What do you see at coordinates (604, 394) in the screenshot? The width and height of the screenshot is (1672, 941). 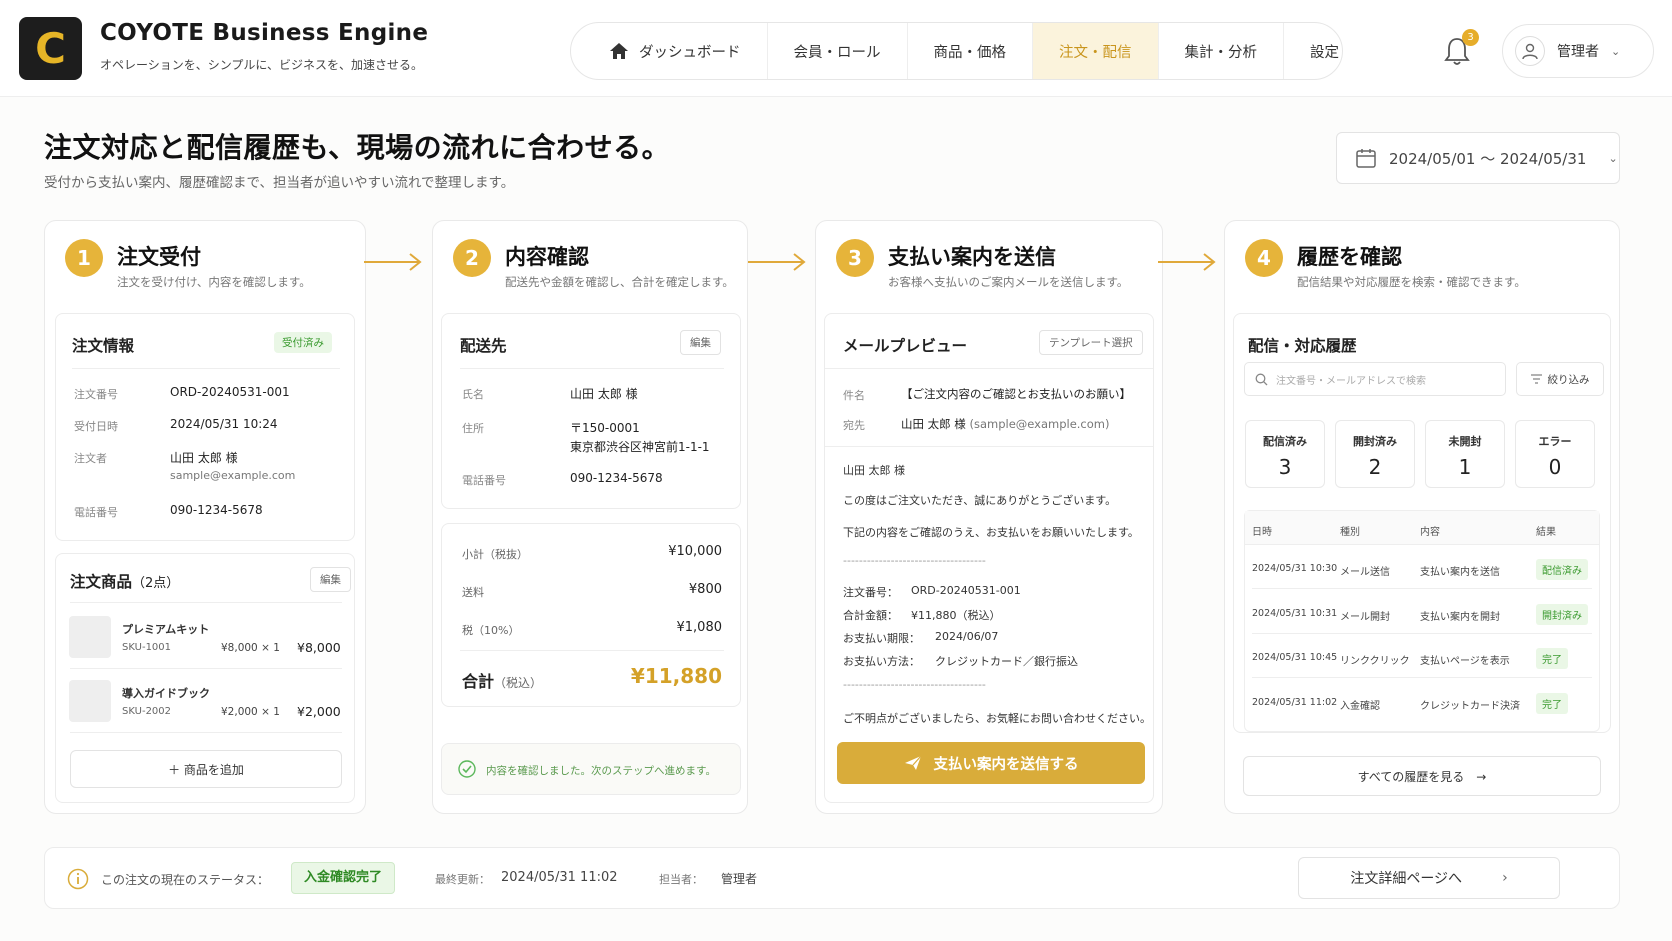 I see `shipping-name: 山田 太郎 様` at bounding box center [604, 394].